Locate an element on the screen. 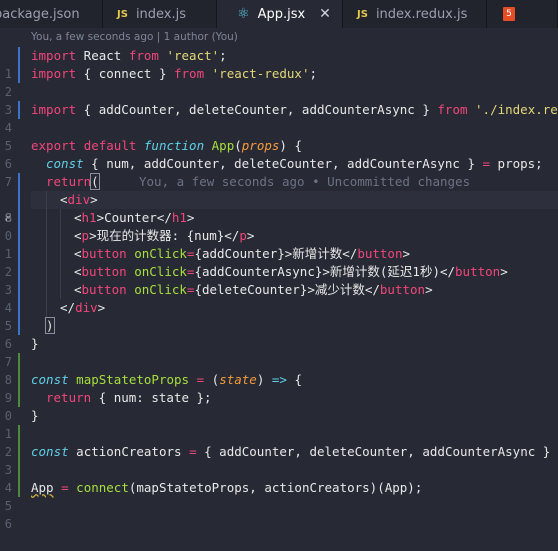  tab-html-file: 5 is located at coordinates (522, 14).